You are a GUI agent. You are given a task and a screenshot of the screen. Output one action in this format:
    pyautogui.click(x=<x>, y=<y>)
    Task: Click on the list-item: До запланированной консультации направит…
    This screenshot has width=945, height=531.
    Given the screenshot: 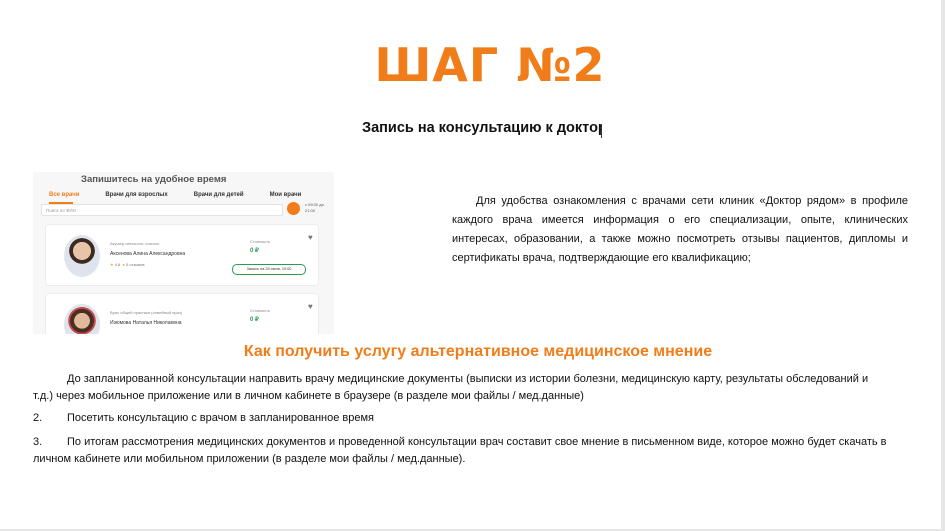 What is the action you would take?
    pyautogui.click(x=455, y=388)
    